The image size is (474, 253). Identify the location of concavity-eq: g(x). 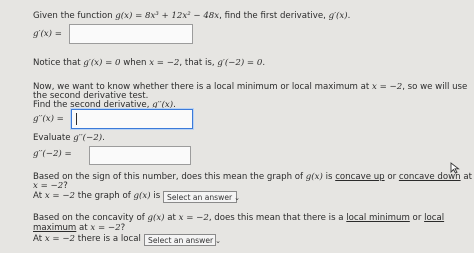
(314, 177).